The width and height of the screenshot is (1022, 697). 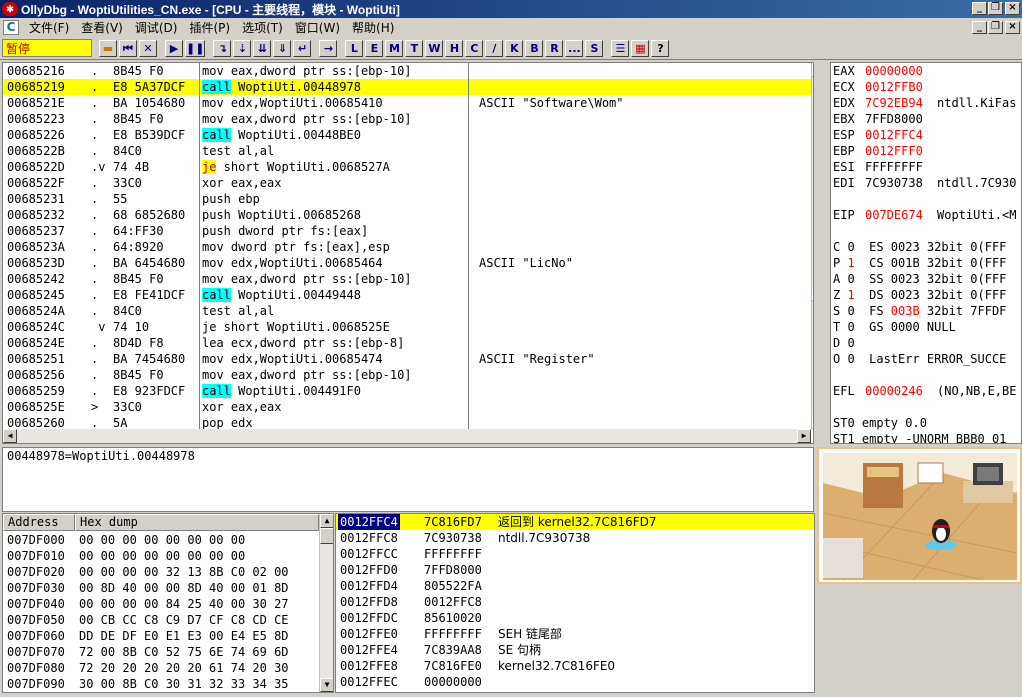 What do you see at coordinates (575, 522) in the screenshot?
I see `stack-row: 0012FFC4 7C816FD7 返回到 kernel32.7C816FD7` at bounding box center [575, 522].